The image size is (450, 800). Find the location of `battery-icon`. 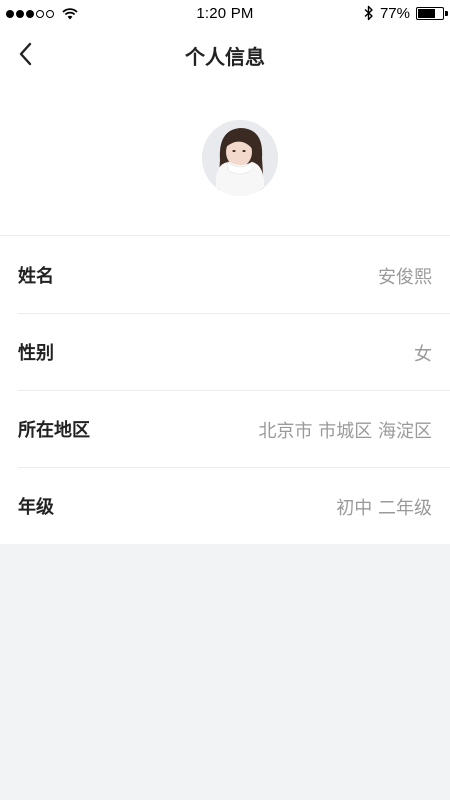

battery-icon is located at coordinates (432, 13).